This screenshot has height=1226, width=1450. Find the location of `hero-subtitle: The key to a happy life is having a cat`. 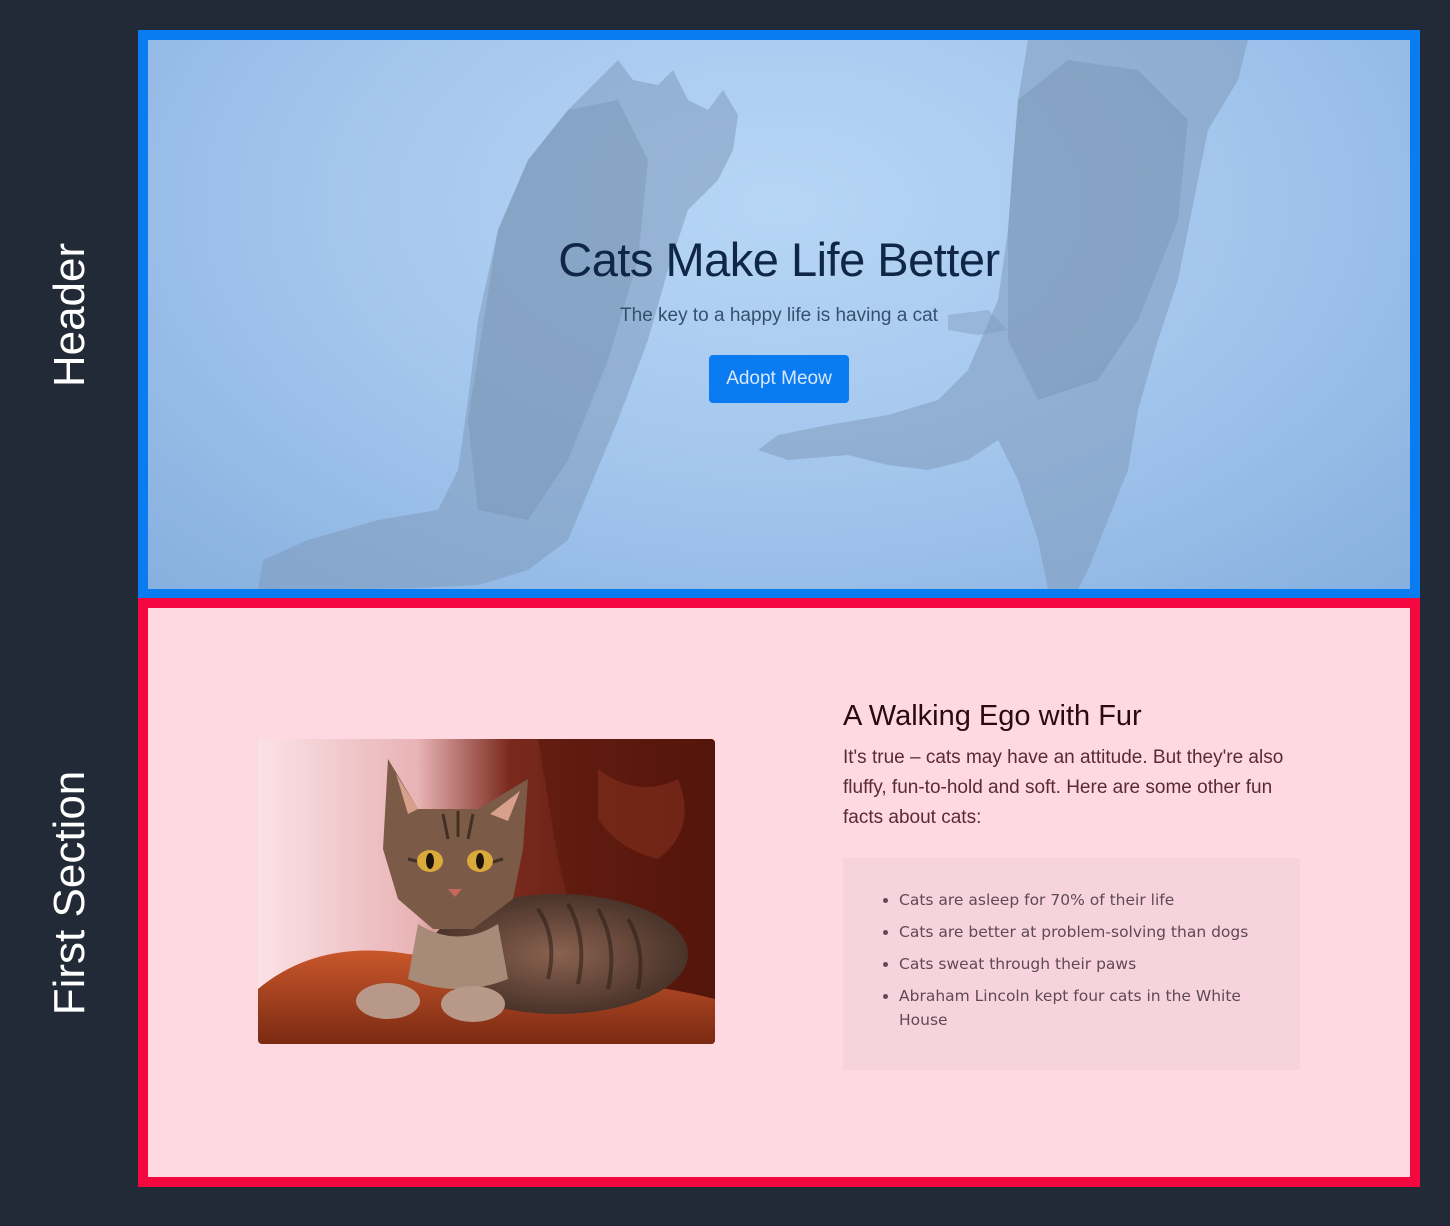

hero-subtitle: The key to a happy life is having a cat is located at coordinates (779, 315).